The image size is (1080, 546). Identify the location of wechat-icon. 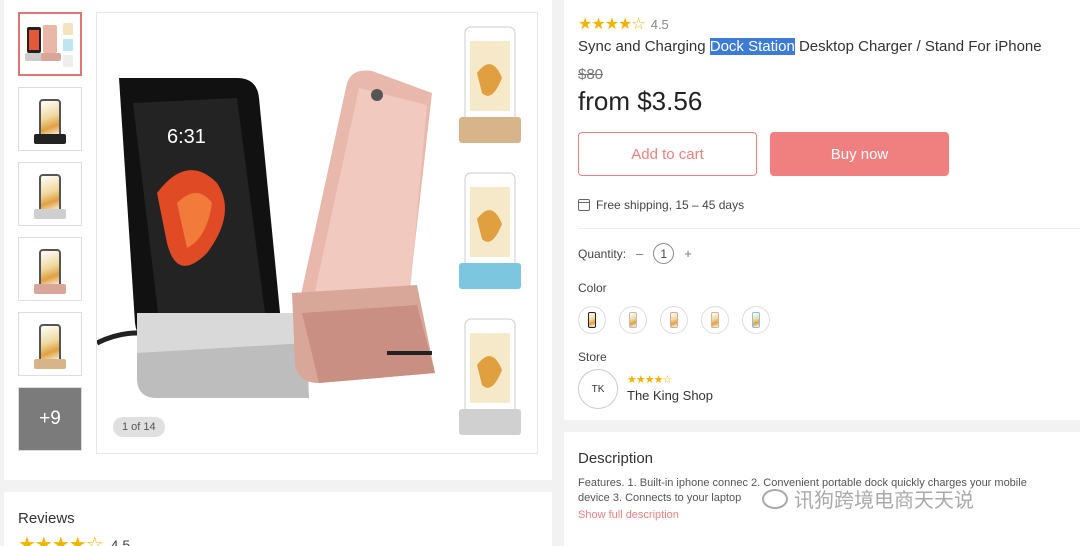
(775, 498).